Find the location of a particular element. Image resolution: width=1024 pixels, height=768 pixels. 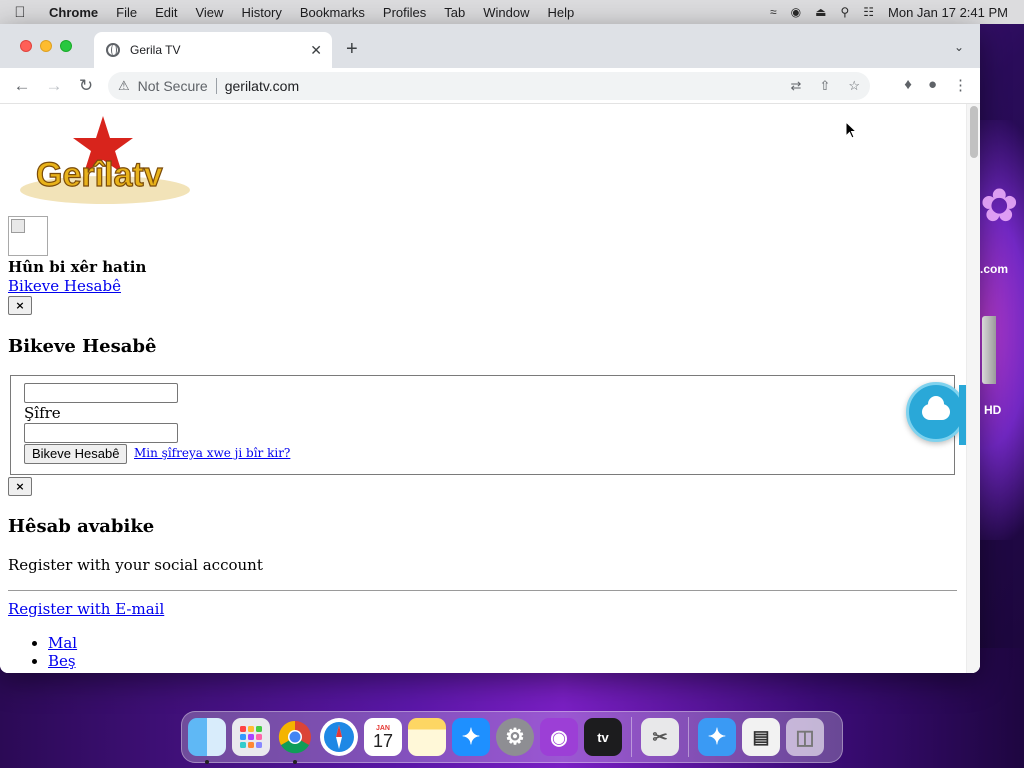

minimize-window-button is located at coordinates (46, 46).